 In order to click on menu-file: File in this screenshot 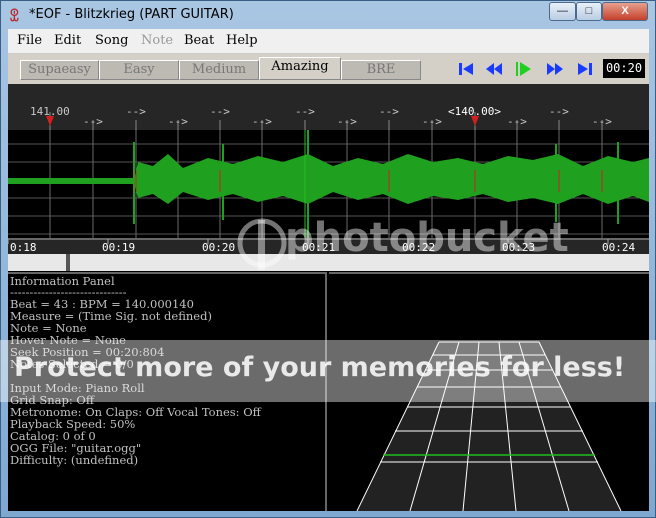, I will do `click(29, 40)`.